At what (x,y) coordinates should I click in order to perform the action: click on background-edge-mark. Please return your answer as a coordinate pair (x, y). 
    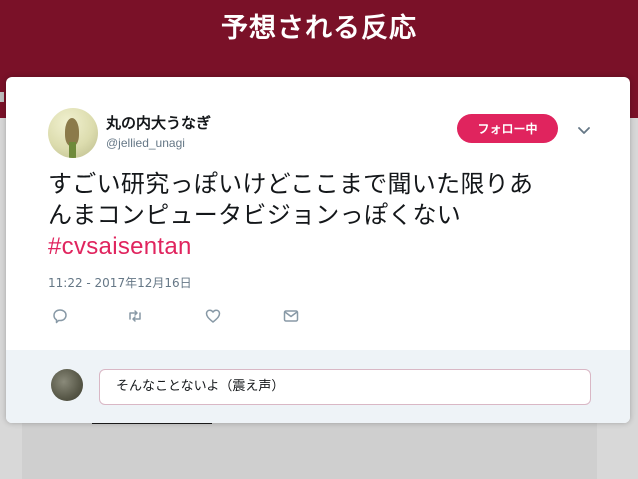
    Looking at the image, I should click on (2, 97).